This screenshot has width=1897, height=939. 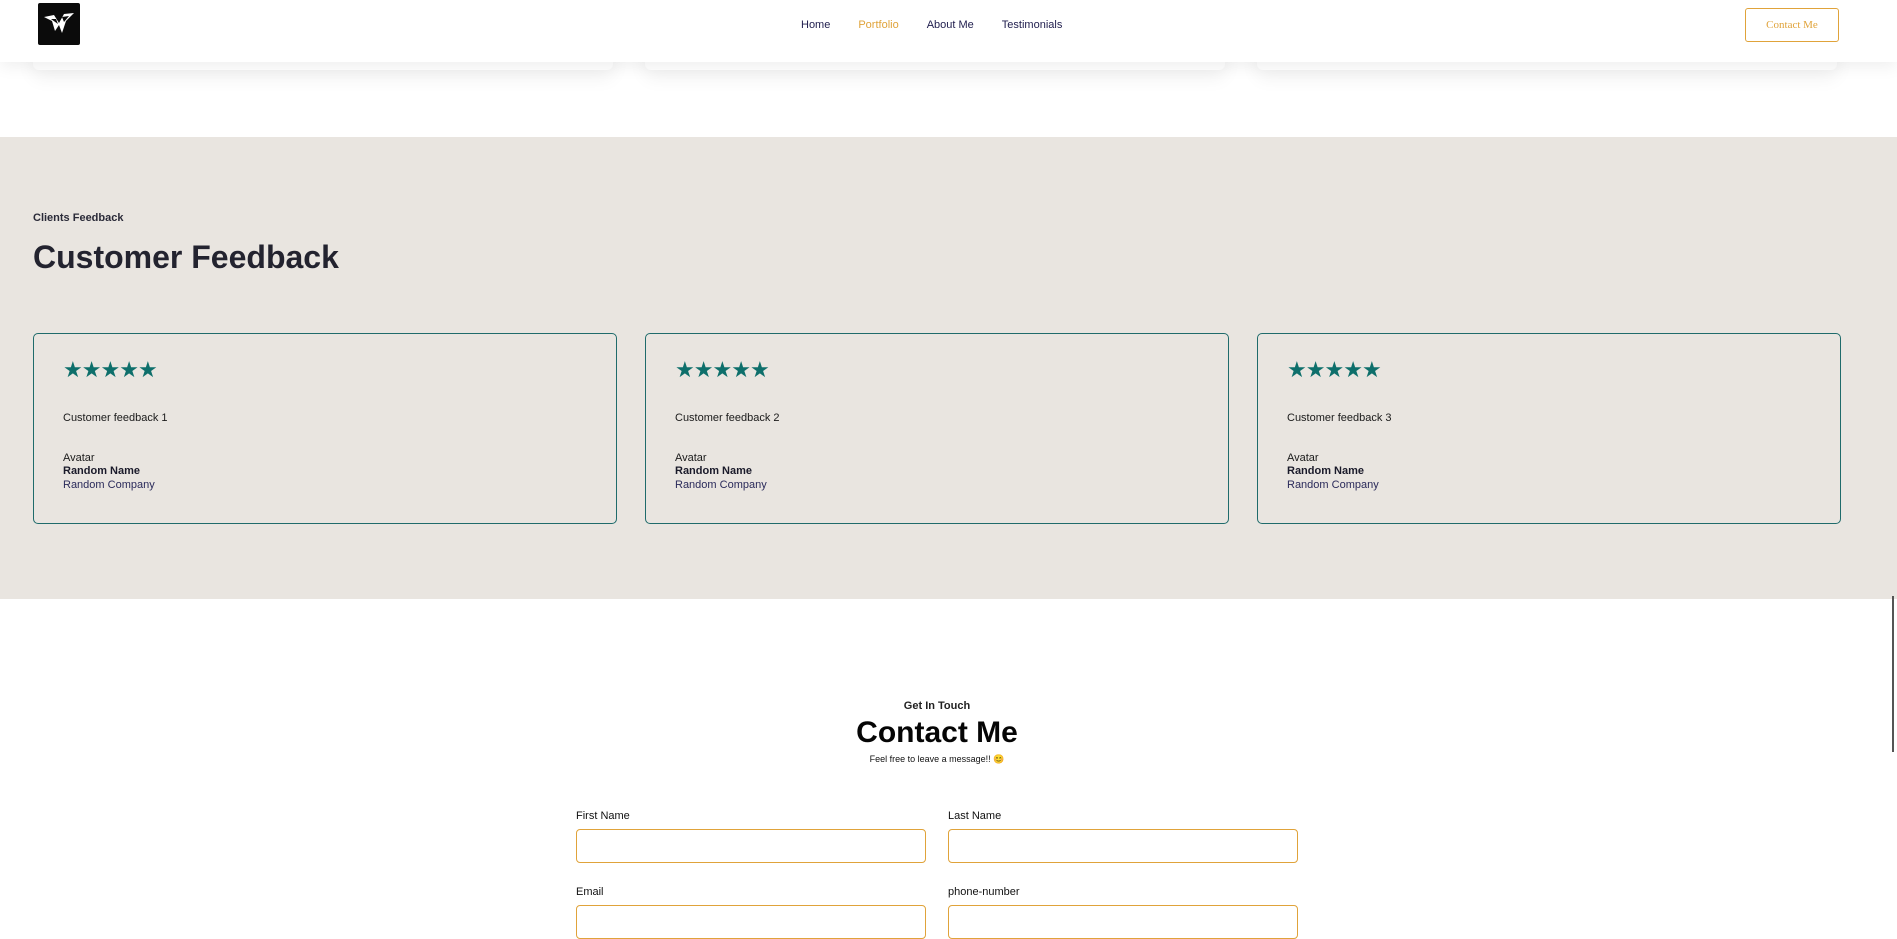 What do you see at coordinates (984, 892) in the screenshot?
I see `phone-label: phone-number` at bounding box center [984, 892].